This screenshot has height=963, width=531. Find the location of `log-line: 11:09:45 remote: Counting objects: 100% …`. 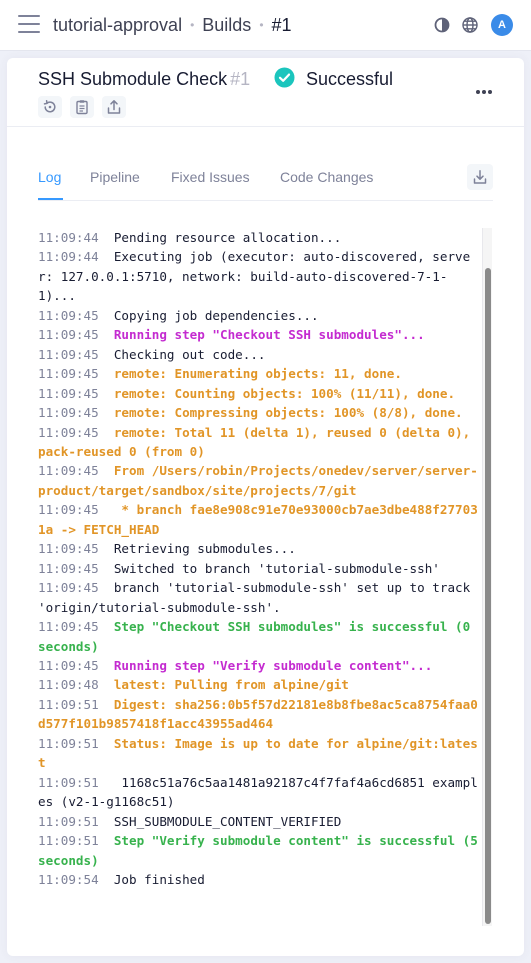

log-line: 11:09:45 remote: Counting objects: 100% … is located at coordinates (260, 393).